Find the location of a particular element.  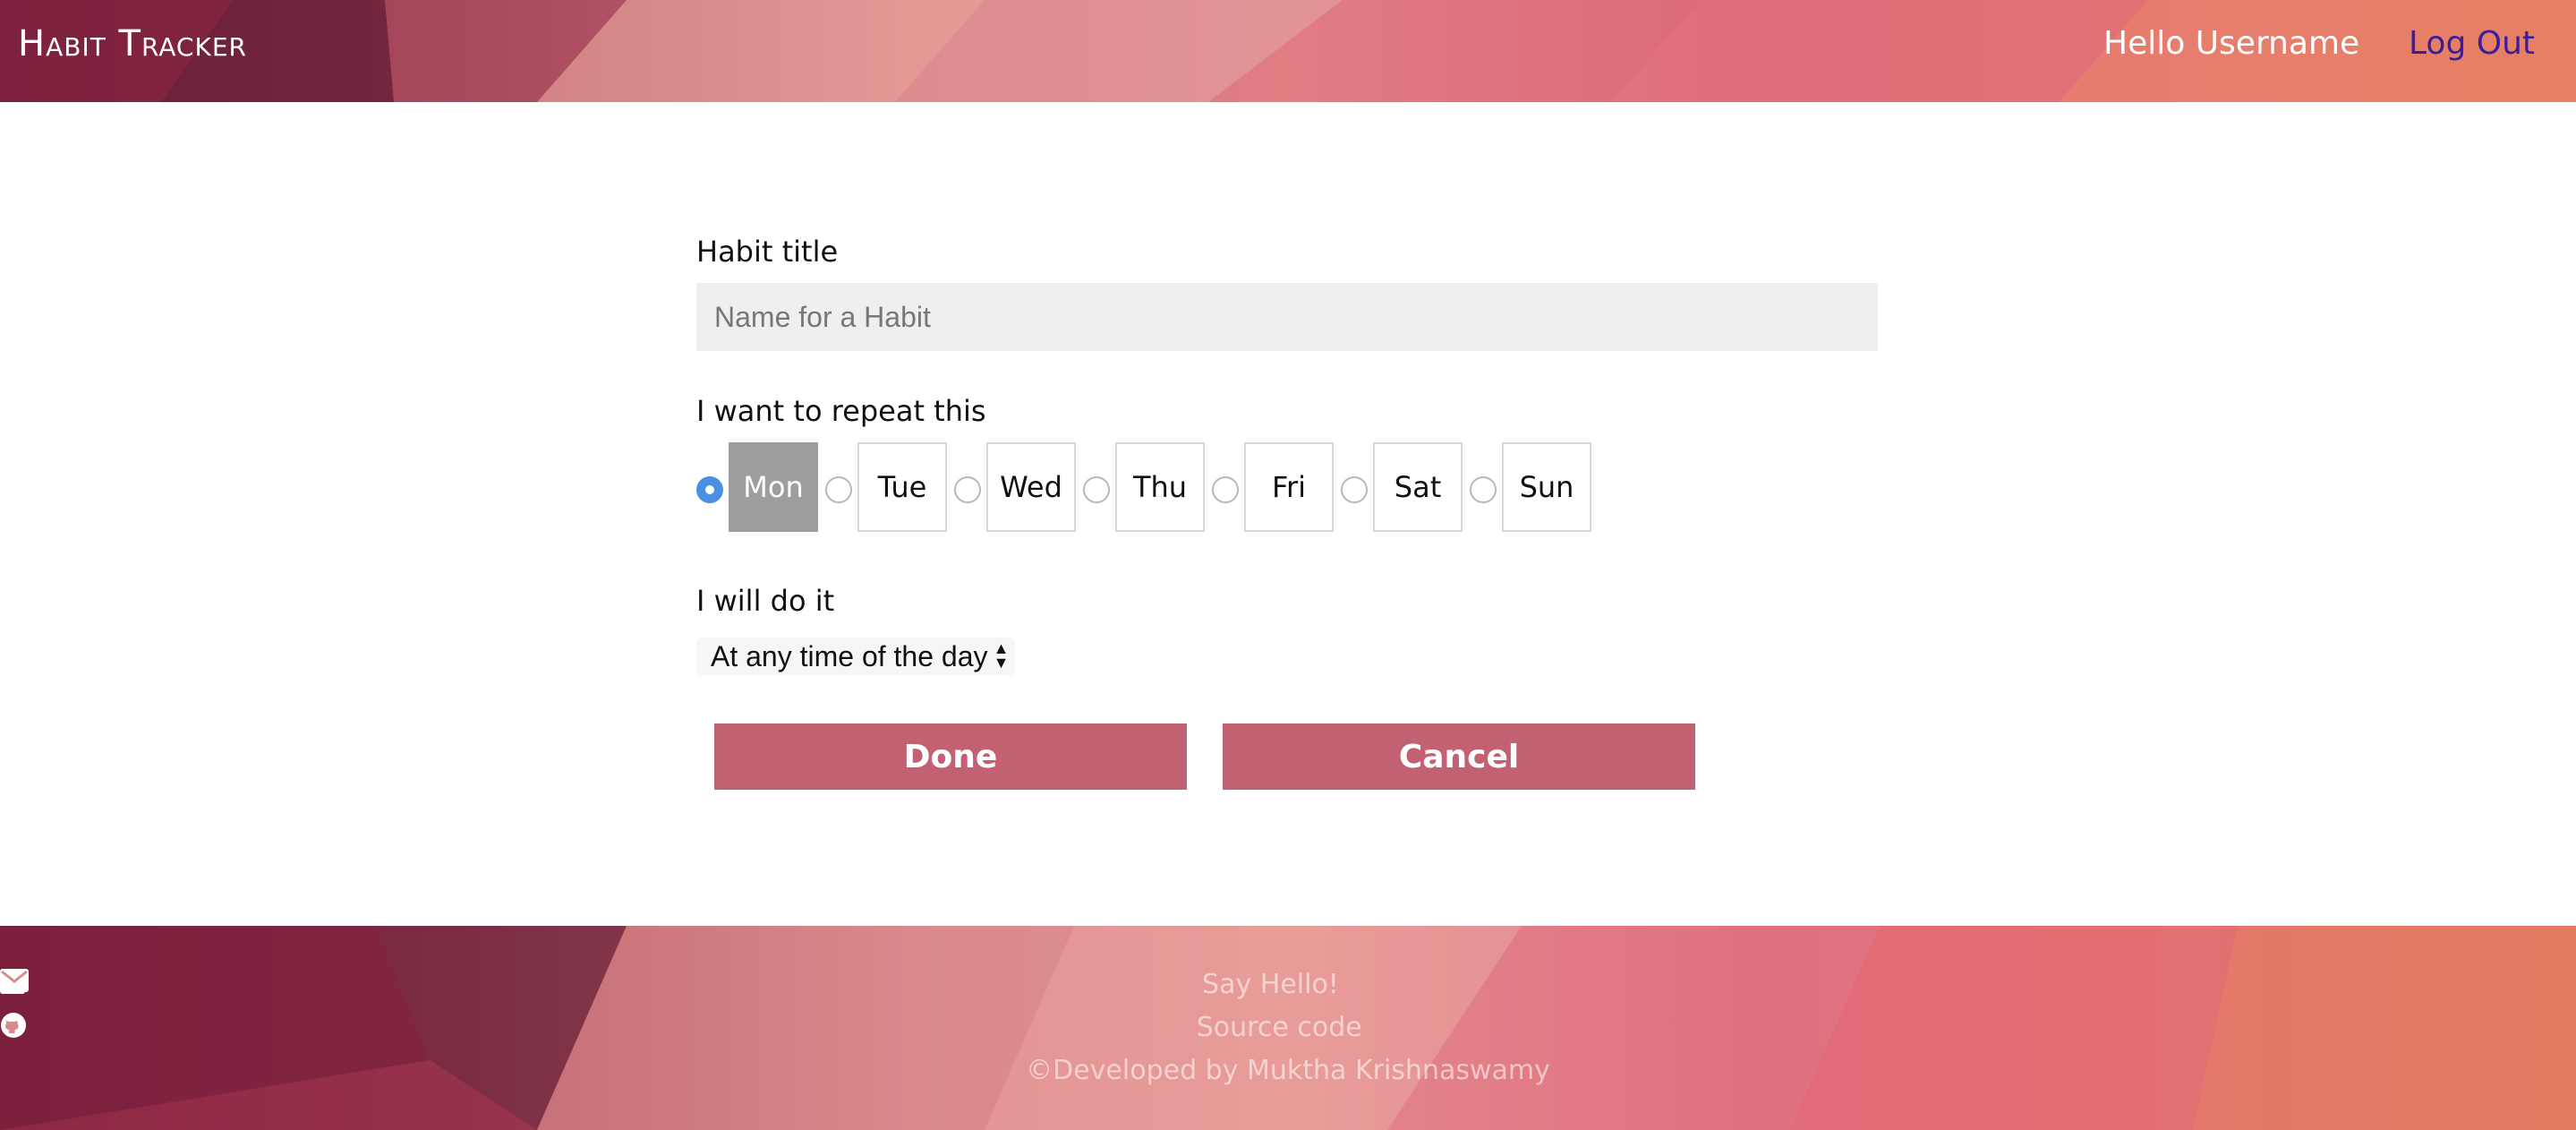

day-selector: Mon Tue Wed Thu Fri Sat Sun is located at coordinates (1287, 487).